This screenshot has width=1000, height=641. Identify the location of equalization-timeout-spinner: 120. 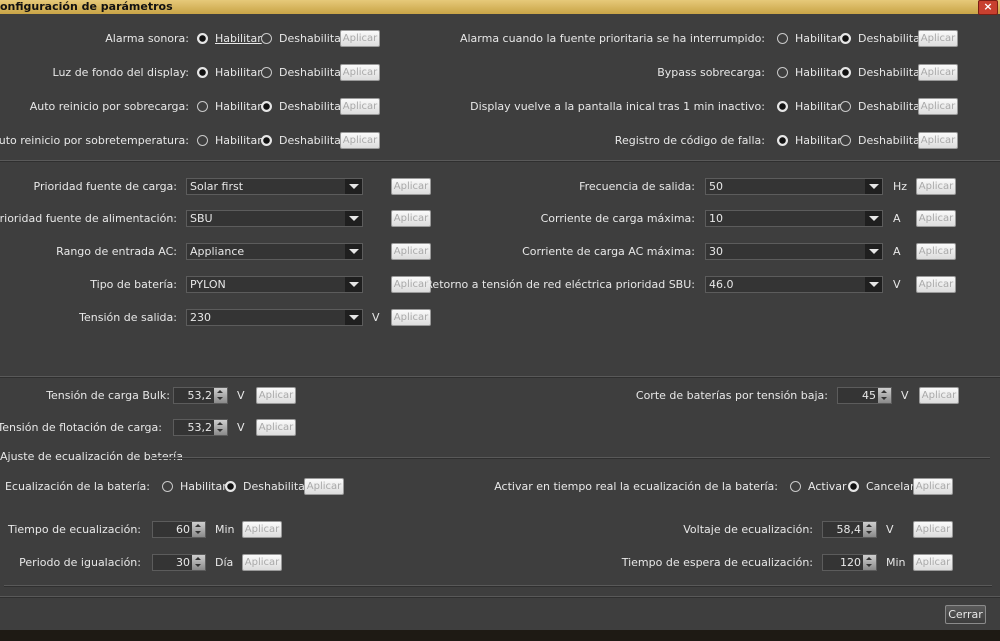
(849, 562).